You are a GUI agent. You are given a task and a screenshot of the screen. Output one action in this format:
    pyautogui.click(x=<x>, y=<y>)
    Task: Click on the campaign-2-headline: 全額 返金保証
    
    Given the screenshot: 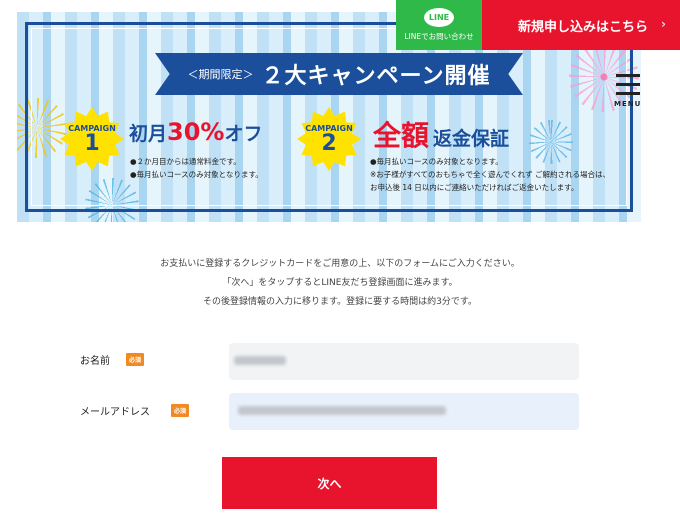 What is the action you would take?
    pyautogui.click(x=441, y=134)
    